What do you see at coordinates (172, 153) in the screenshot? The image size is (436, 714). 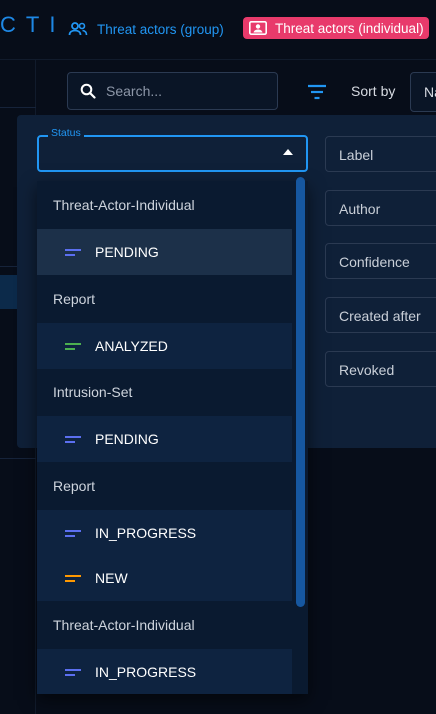 I see `status-filter` at bounding box center [172, 153].